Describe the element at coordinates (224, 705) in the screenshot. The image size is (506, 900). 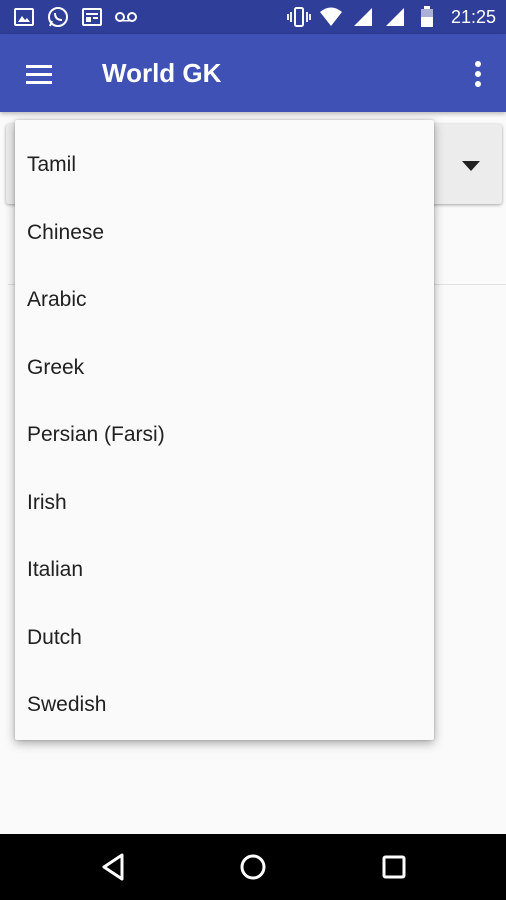
I see `dropdown-item-swedish: Swedish` at that location.